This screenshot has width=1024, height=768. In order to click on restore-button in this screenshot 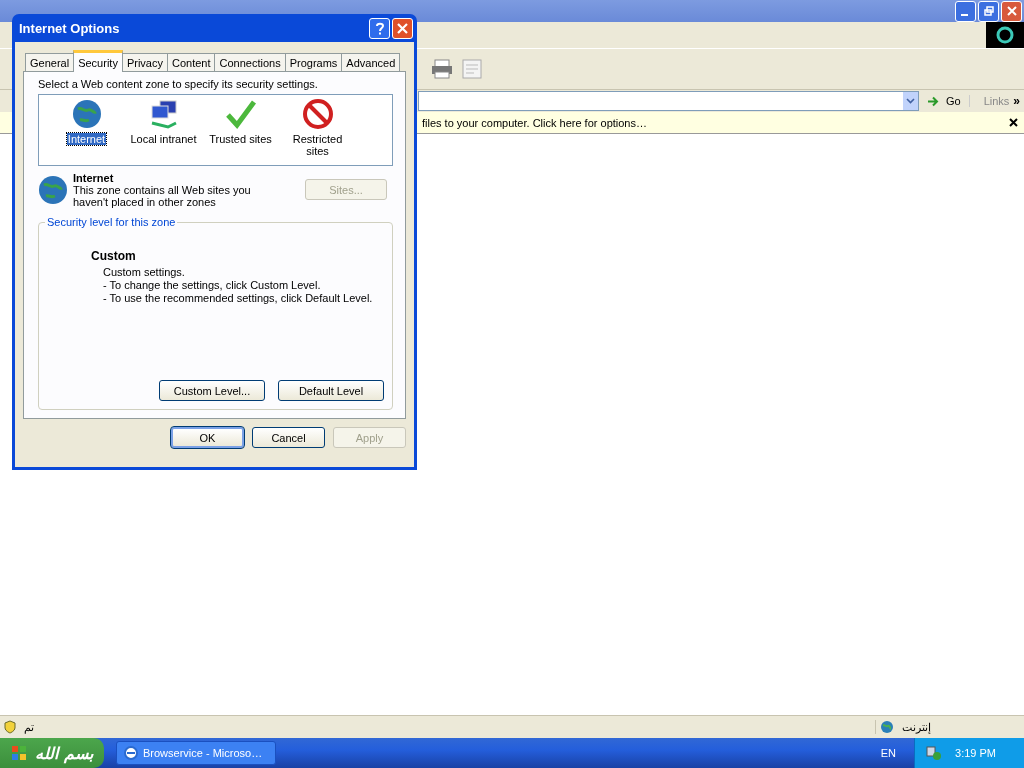, I will do `click(988, 11)`.